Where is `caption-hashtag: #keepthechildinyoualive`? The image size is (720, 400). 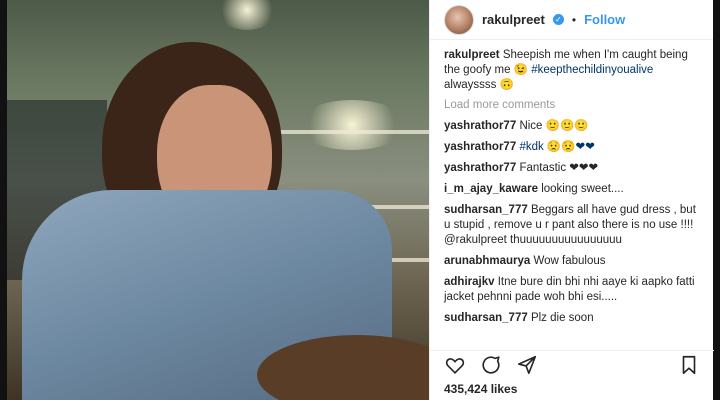 caption-hashtag: #keepthechildinyoualive is located at coordinates (592, 70).